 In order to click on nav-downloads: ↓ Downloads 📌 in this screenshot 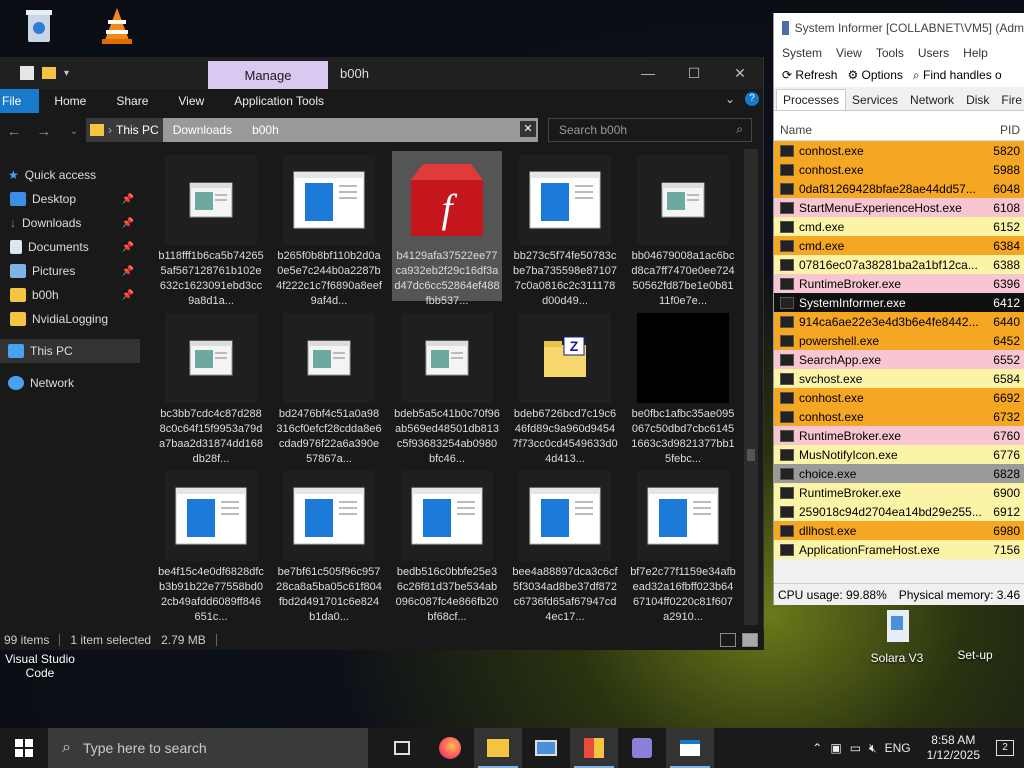, I will do `click(70, 223)`.